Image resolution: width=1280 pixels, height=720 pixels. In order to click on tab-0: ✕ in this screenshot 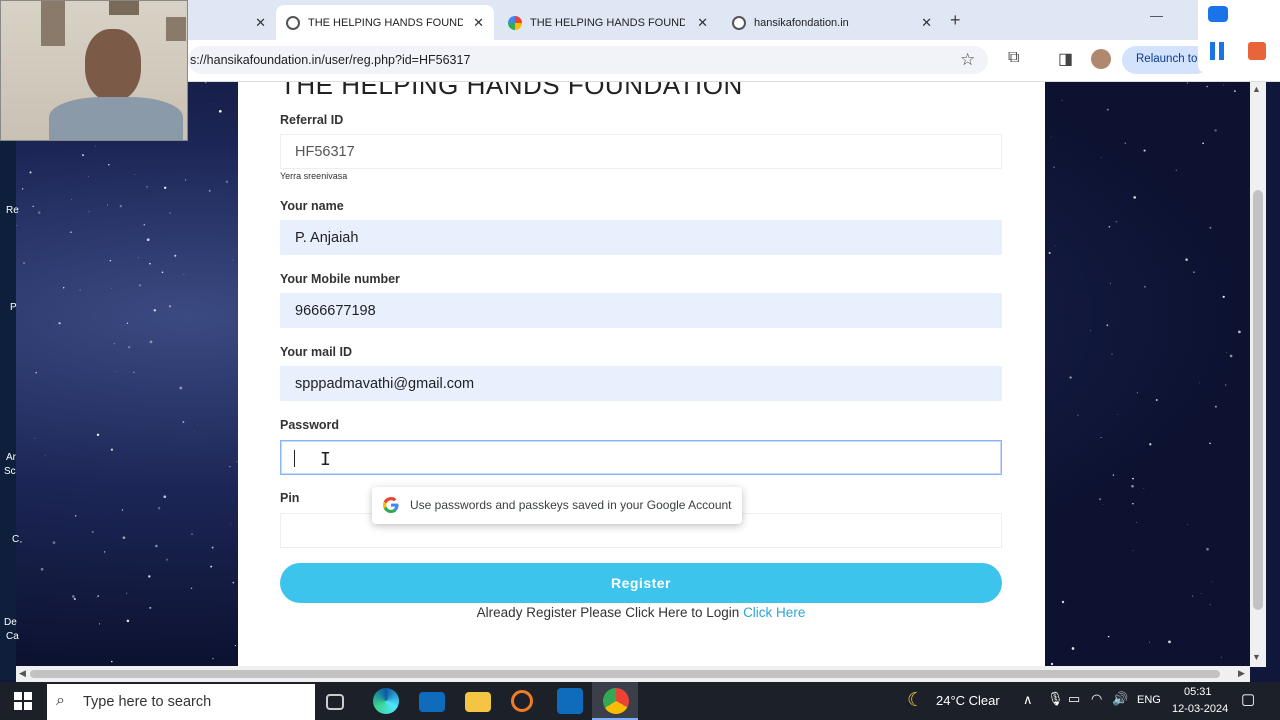, I will do `click(232, 22)`.